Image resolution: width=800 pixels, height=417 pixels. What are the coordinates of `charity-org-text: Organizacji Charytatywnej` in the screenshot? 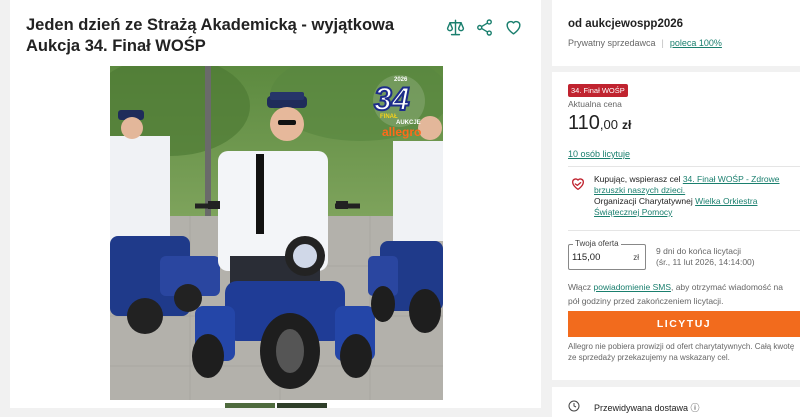 It's located at (645, 201).